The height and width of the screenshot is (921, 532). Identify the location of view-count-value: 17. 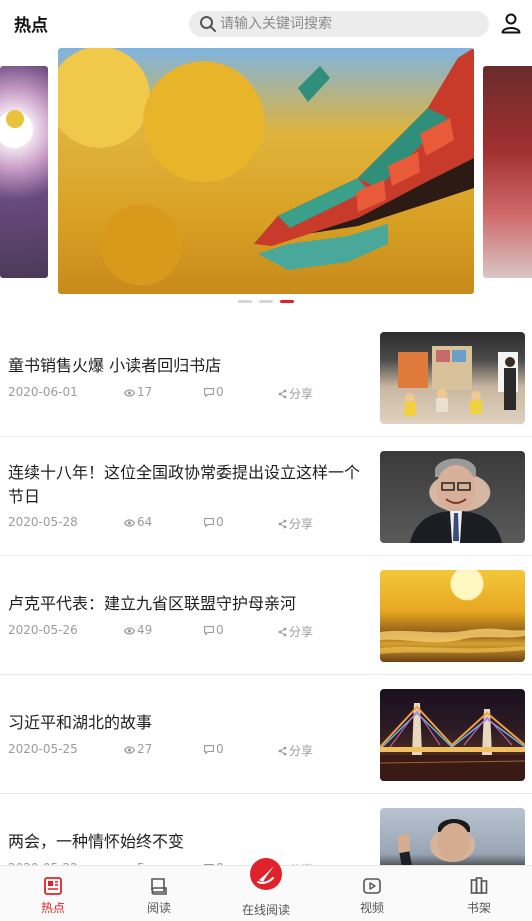
(145, 392).